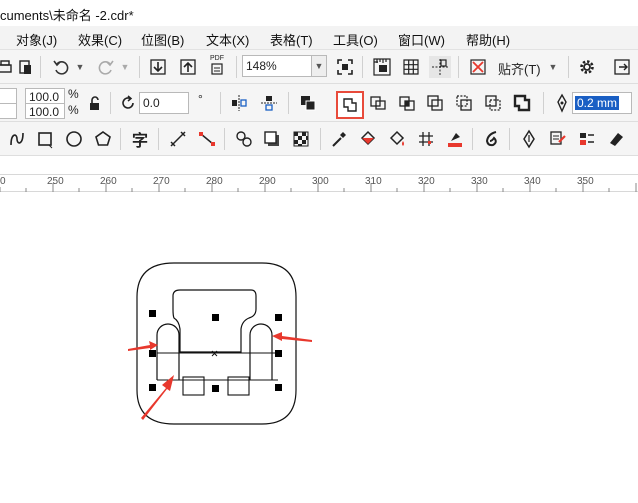 The height and width of the screenshot is (503, 638). What do you see at coordinates (73, 110) in the screenshot?
I see `scale-y-percent: %` at bounding box center [73, 110].